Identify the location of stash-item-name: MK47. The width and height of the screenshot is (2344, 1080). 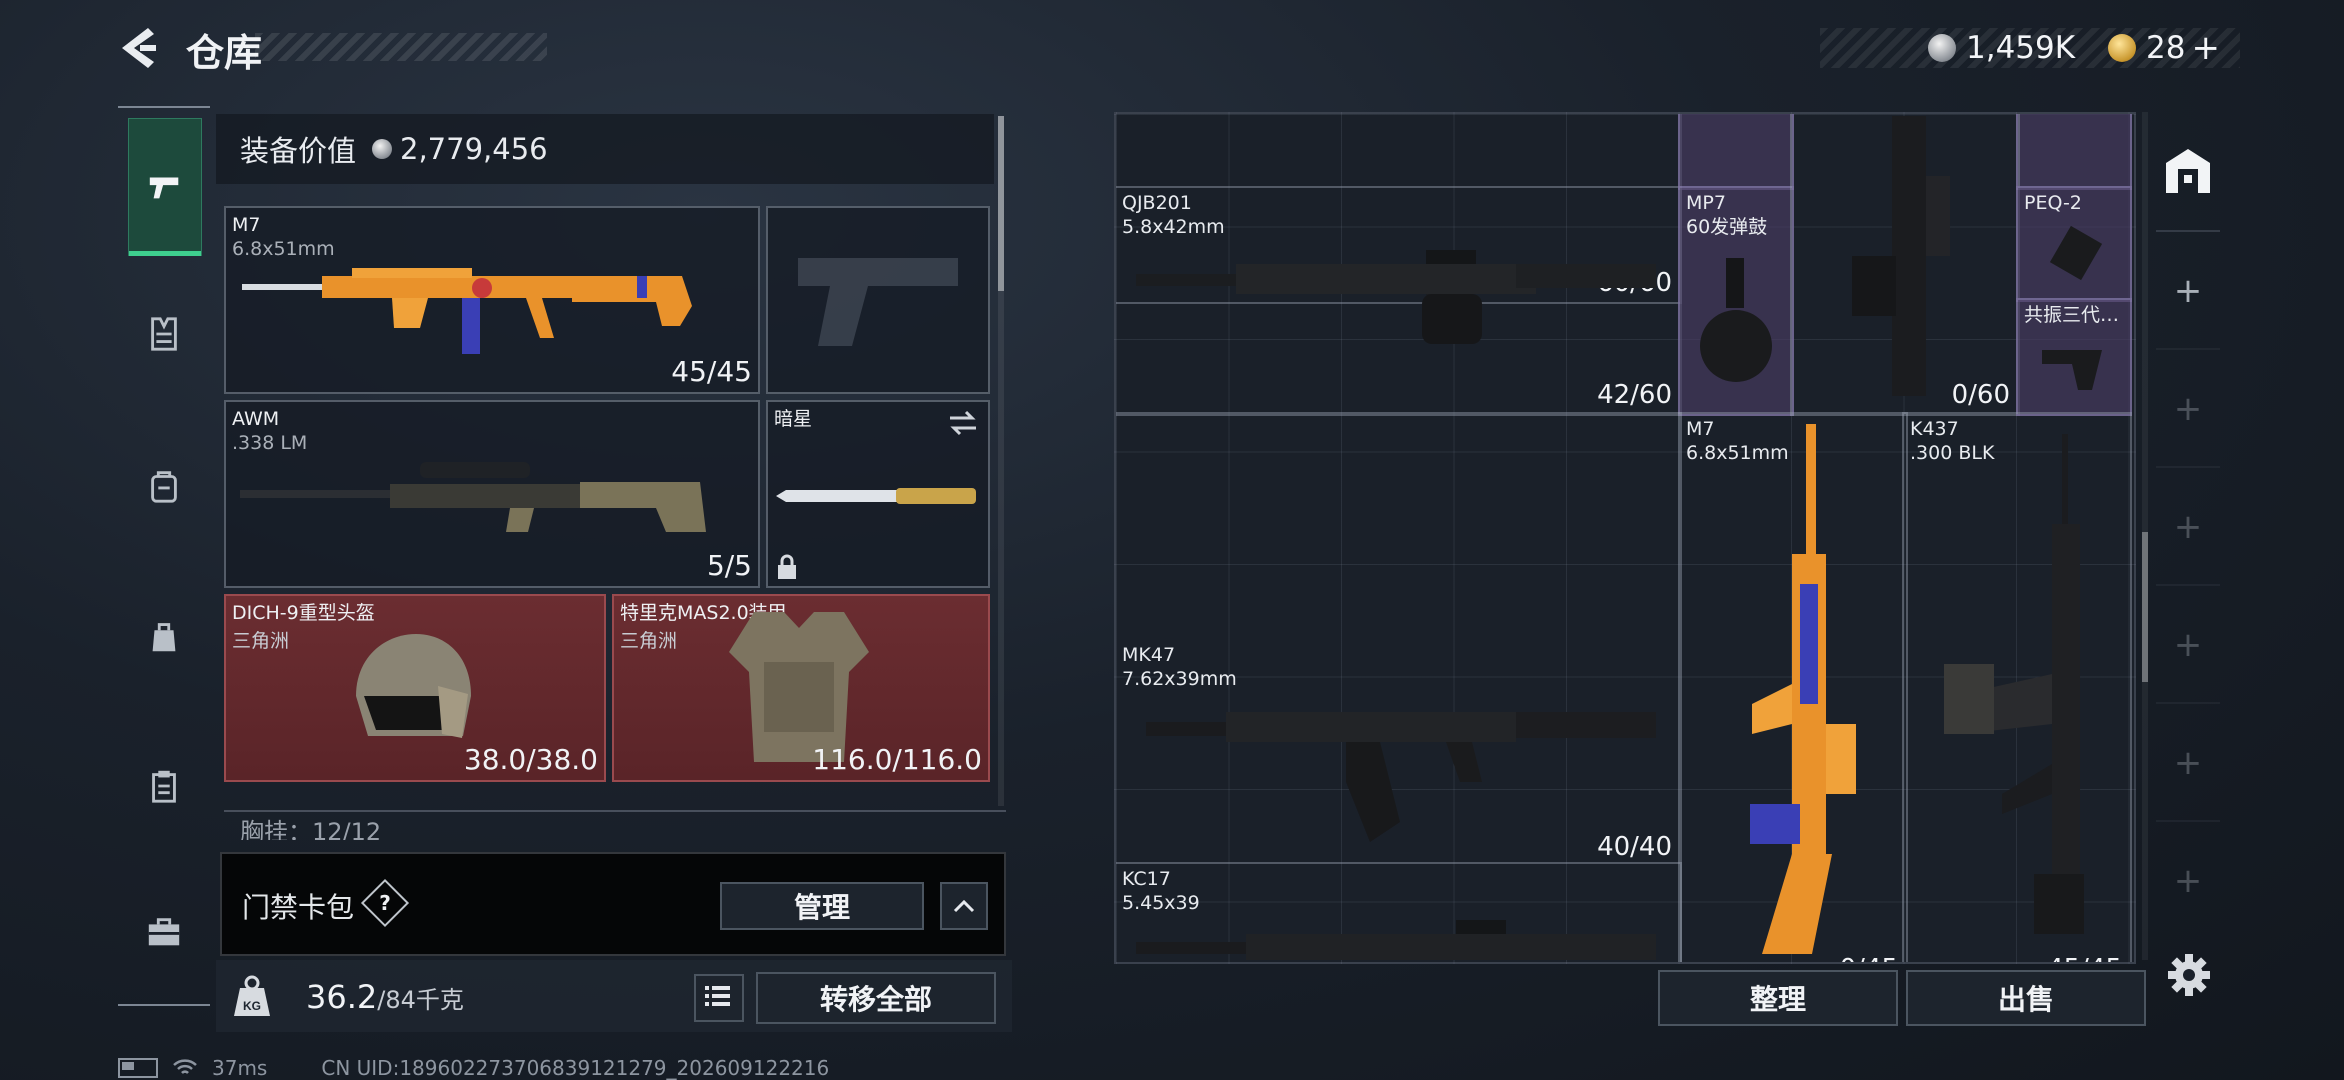
(1149, 655).